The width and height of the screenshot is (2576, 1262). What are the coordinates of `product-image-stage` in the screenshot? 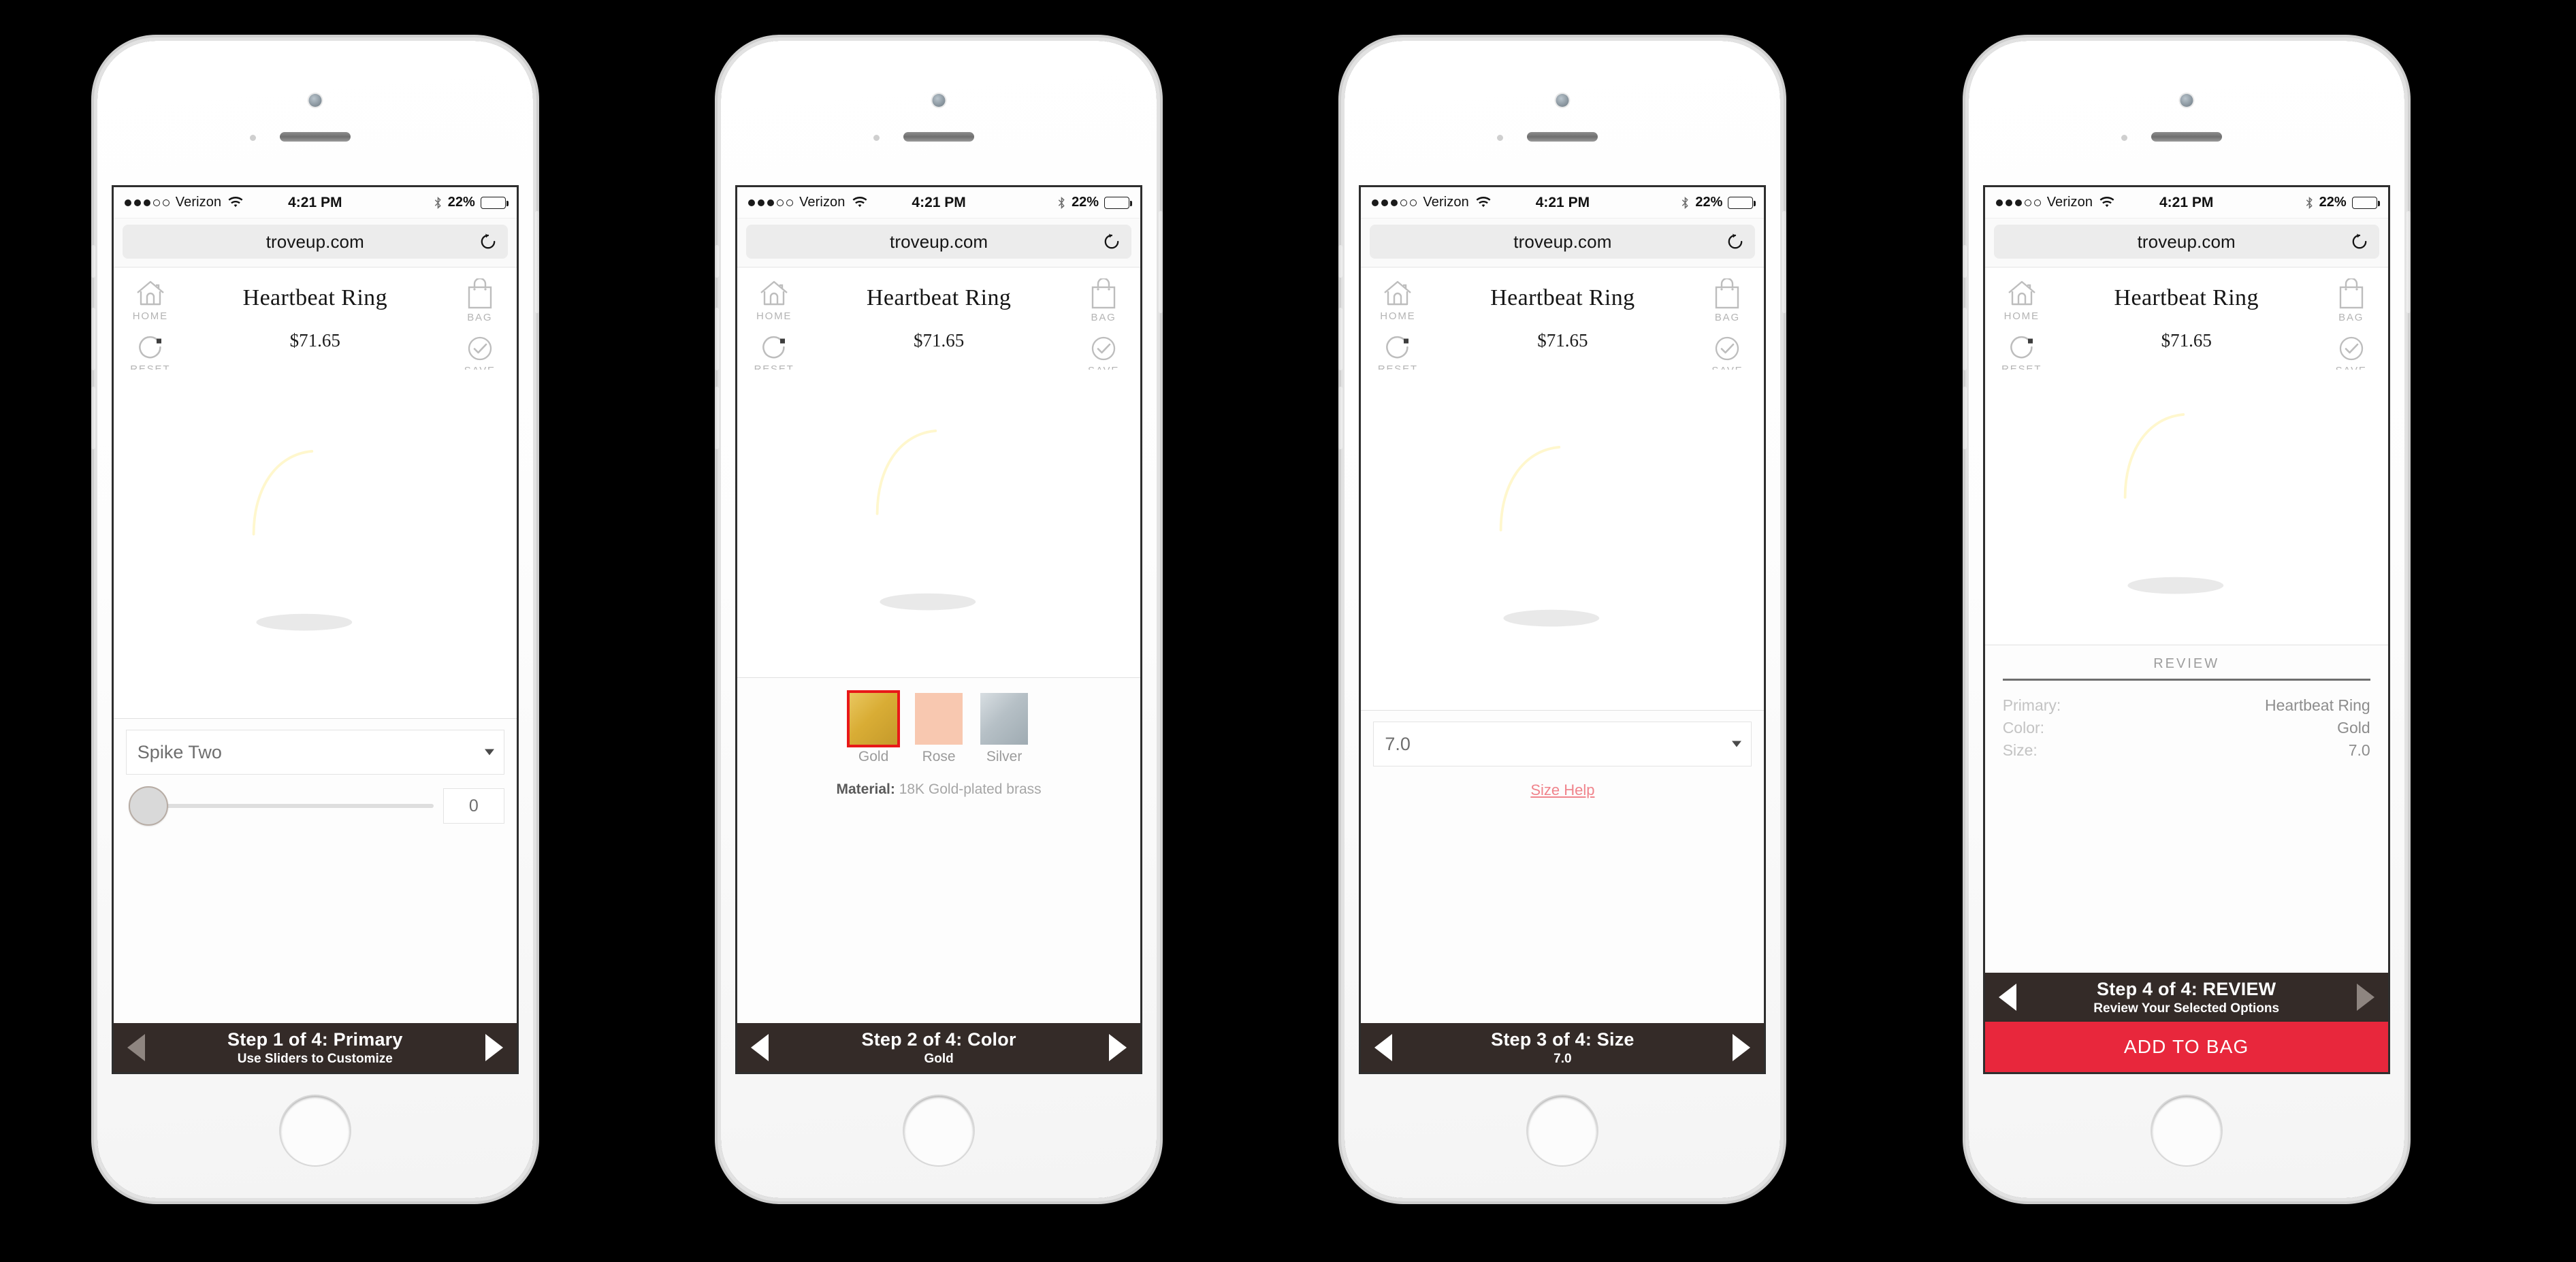 It's located at (315, 544).